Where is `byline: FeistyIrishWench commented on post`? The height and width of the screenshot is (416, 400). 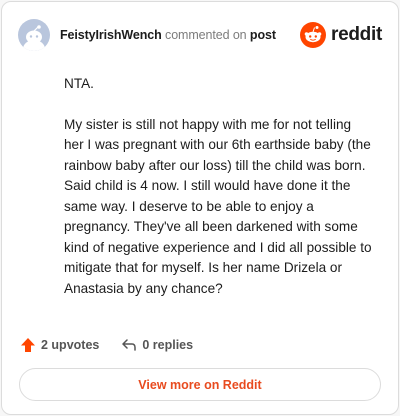 byline: FeistyIrishWench commented on post is located at coordinates (168, 35).